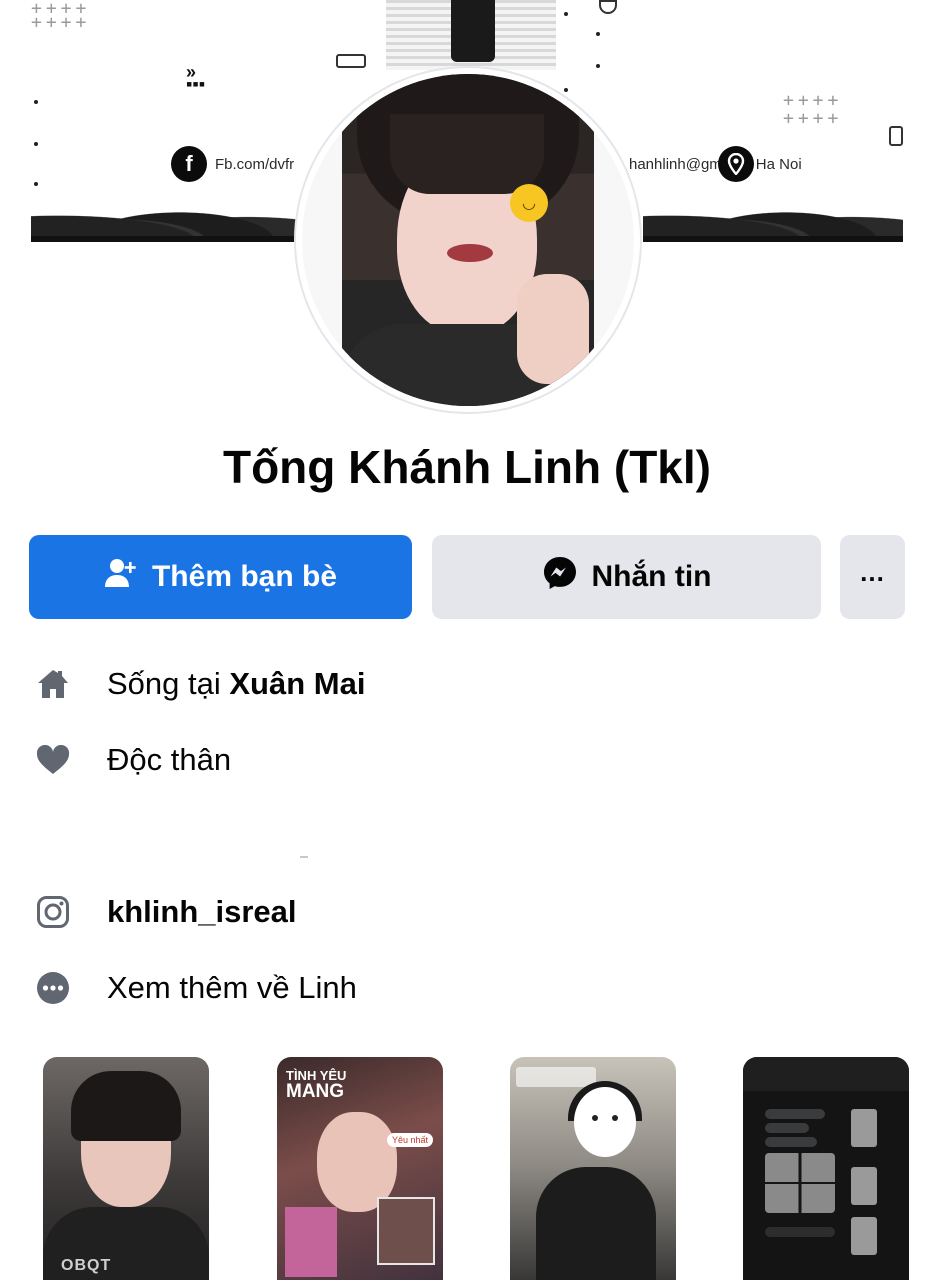  Describe the element at coordinates (53, 760) in the screenshot. I see `heart-icon` at that location.